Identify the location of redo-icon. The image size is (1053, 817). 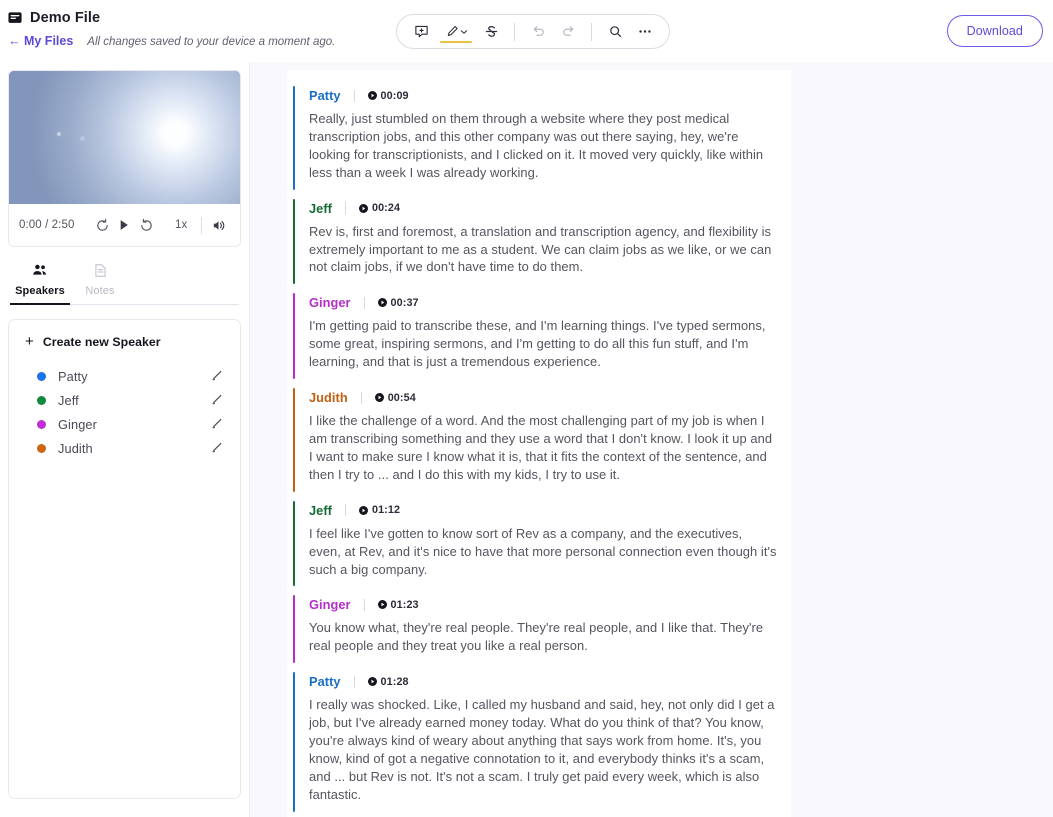
(568, 31).